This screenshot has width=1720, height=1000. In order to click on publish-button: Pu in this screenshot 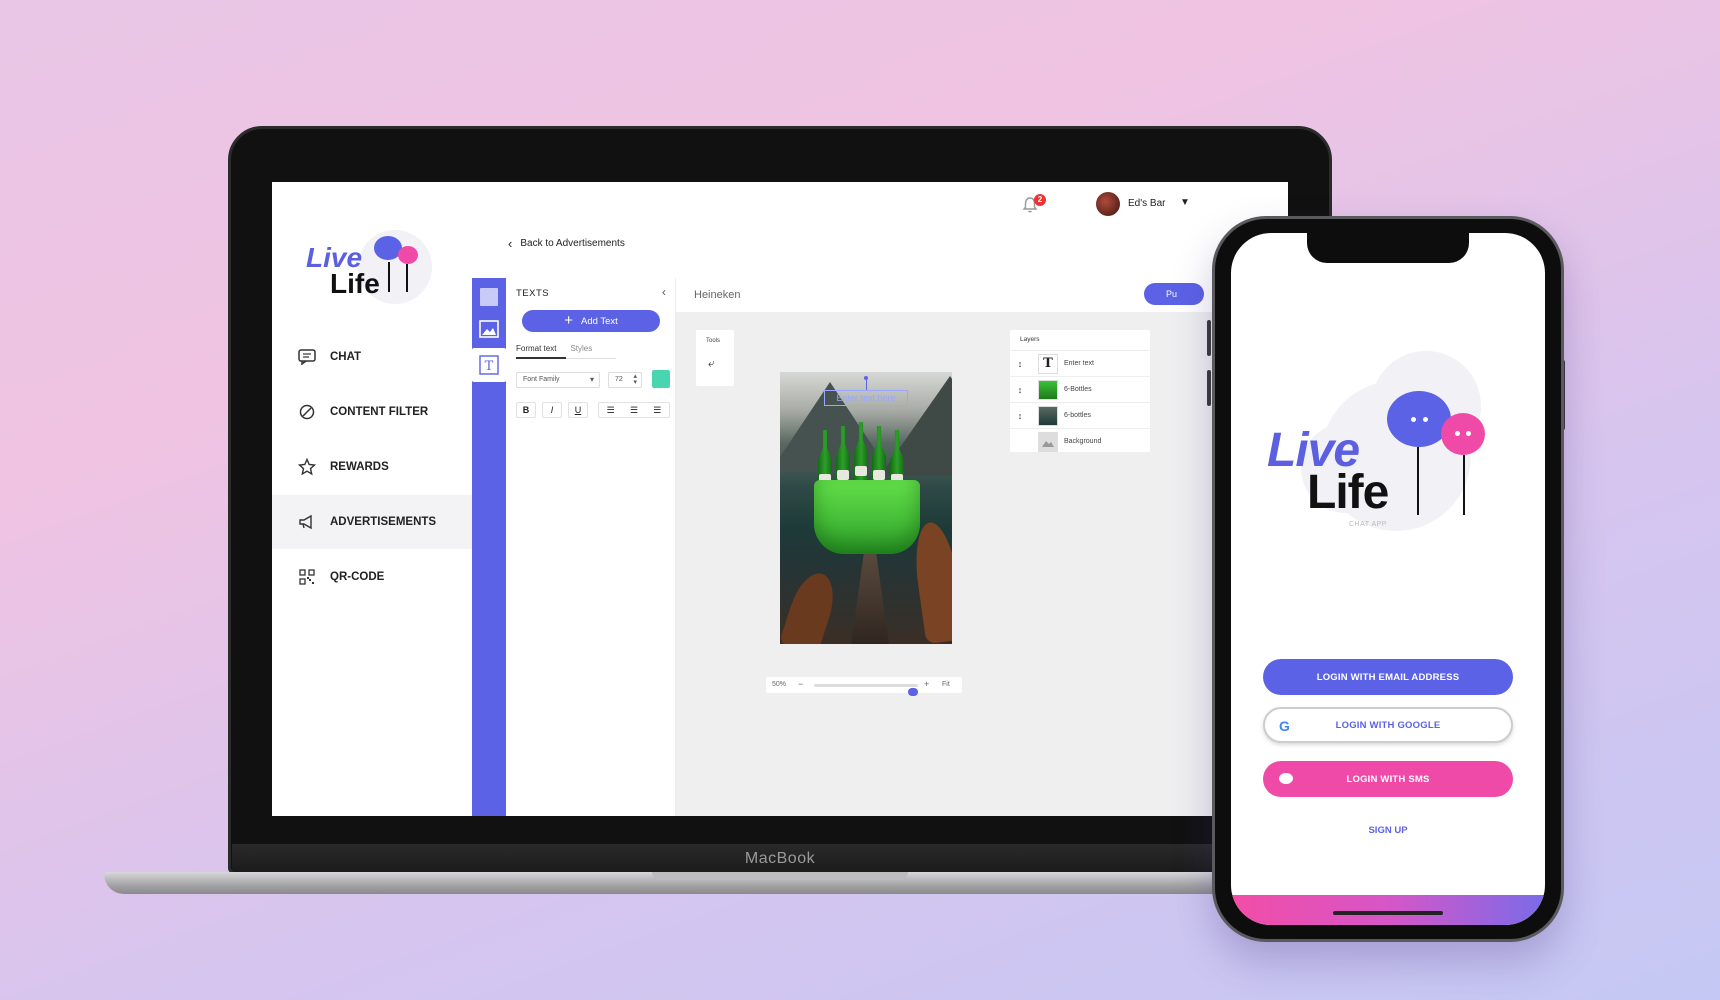, I will do `click(1174, 294)`.